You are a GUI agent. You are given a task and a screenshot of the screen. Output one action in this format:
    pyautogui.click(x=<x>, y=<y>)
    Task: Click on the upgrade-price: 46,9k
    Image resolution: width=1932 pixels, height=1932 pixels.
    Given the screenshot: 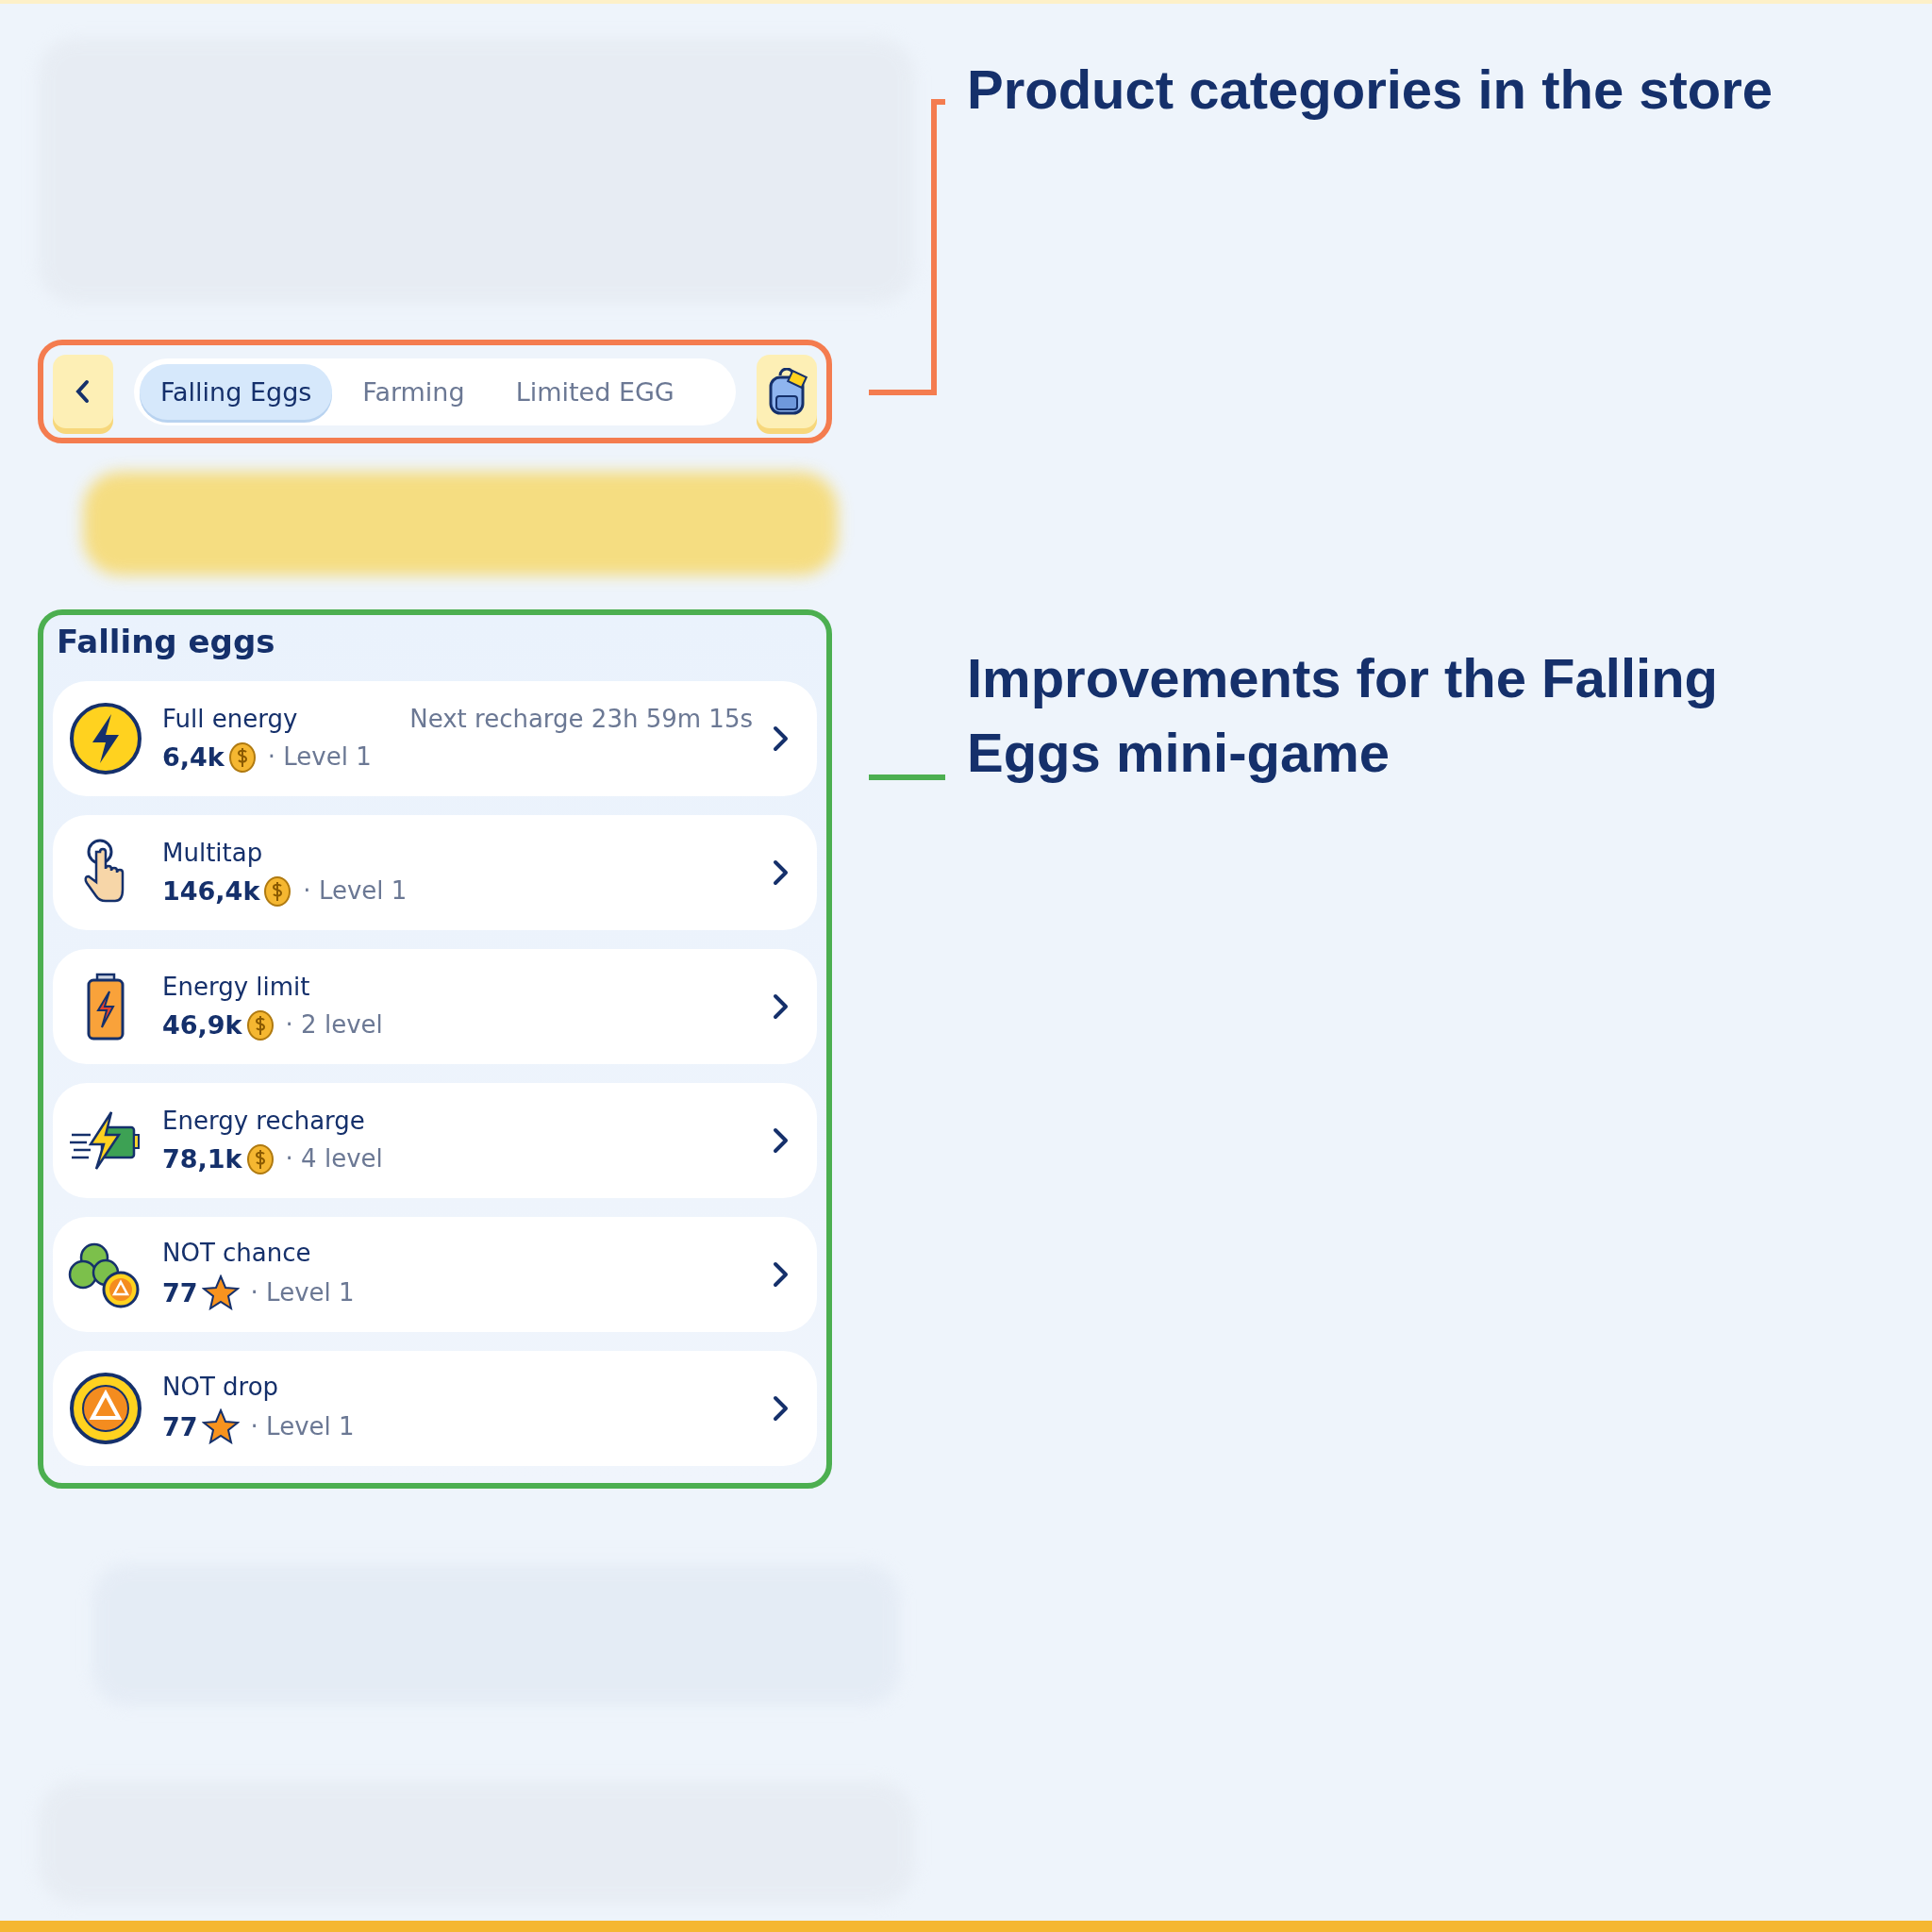 What is the action you would take?
    pyautogui.click(x=202, y=1025)
    